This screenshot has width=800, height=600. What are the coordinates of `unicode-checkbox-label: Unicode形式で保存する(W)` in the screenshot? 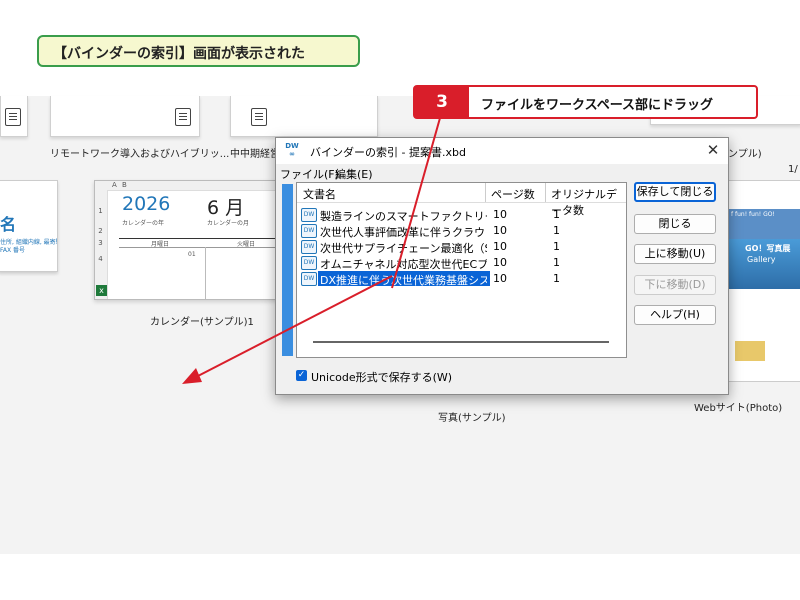 It's located at (382, 377).